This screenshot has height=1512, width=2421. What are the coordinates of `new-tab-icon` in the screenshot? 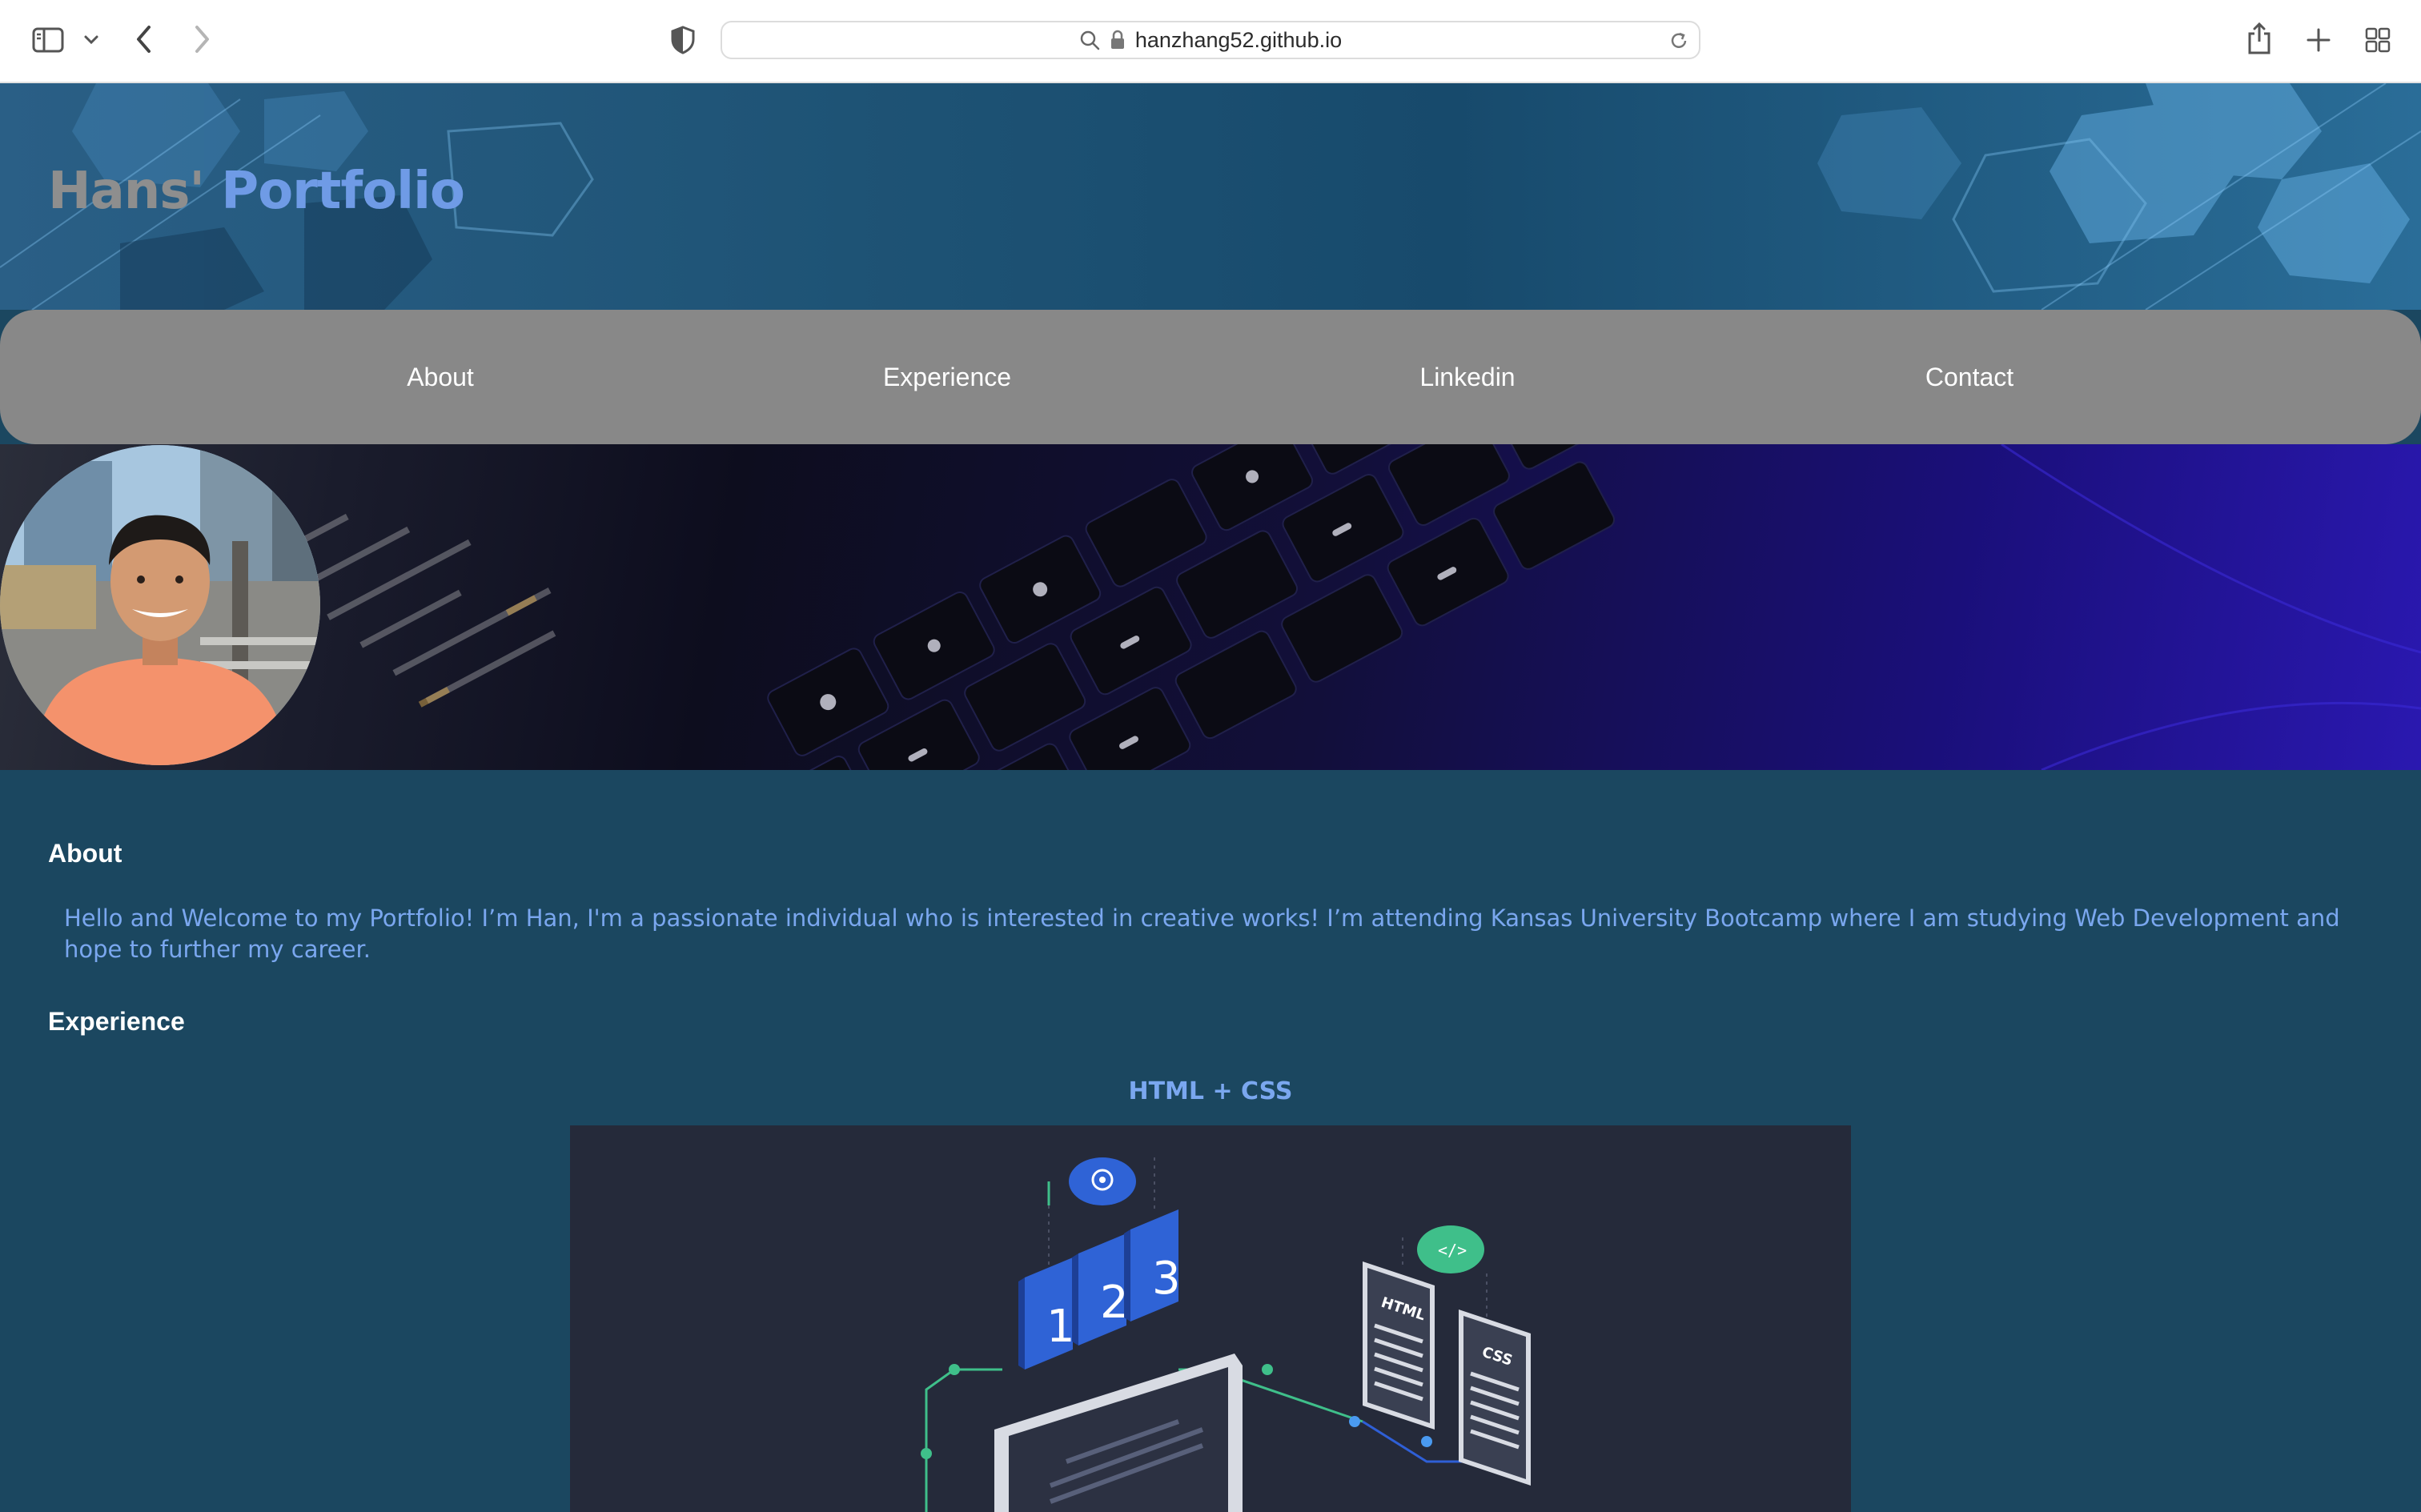 It's located at (2318, 40).